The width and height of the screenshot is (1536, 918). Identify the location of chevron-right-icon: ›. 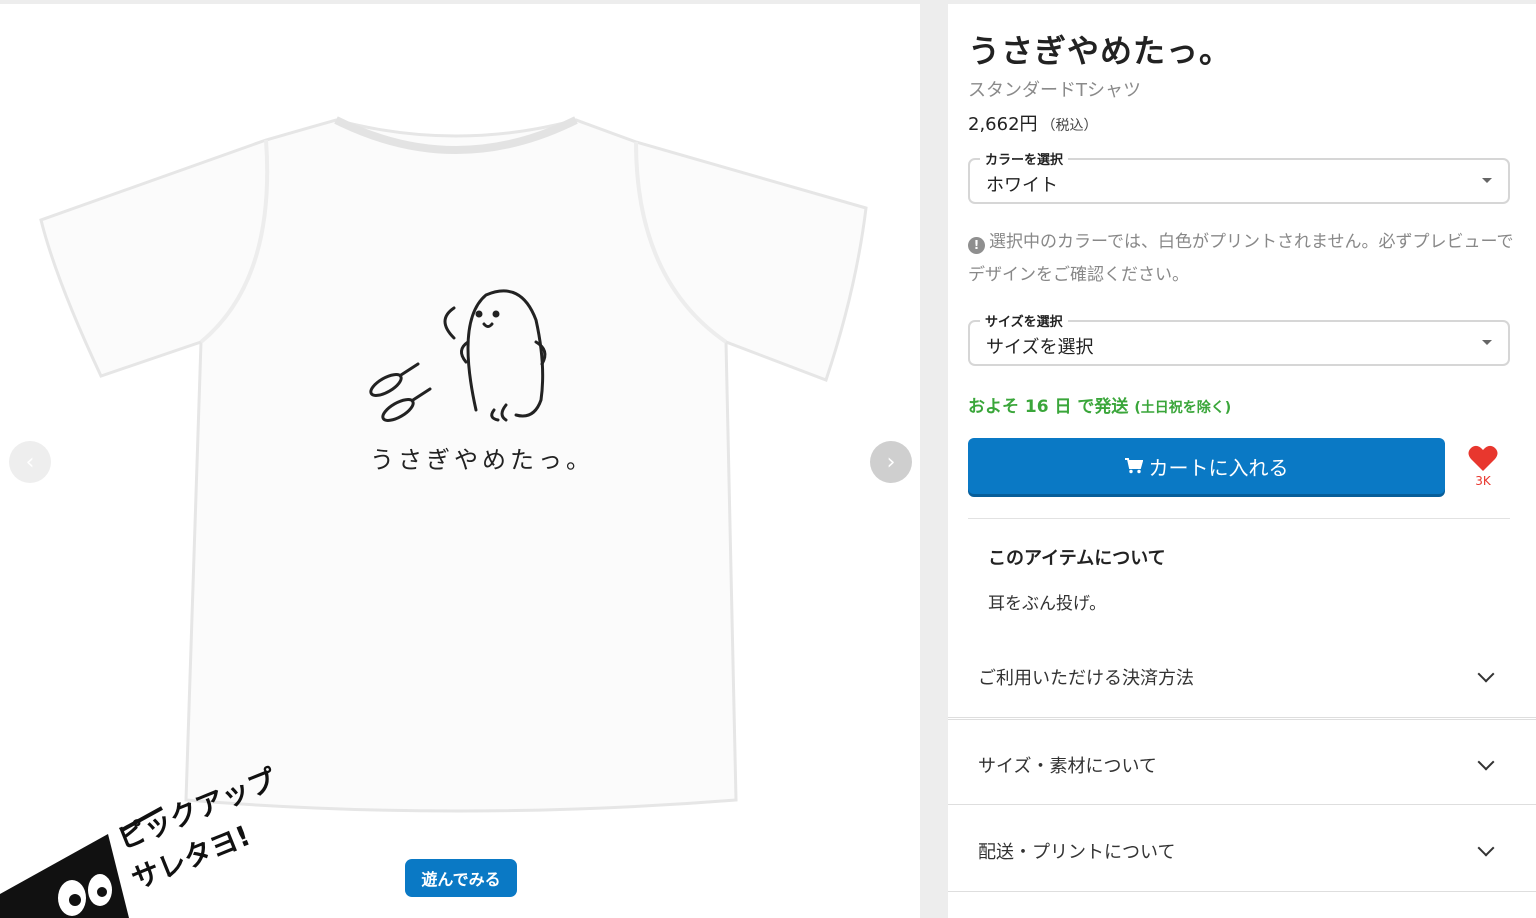
(891, 462).